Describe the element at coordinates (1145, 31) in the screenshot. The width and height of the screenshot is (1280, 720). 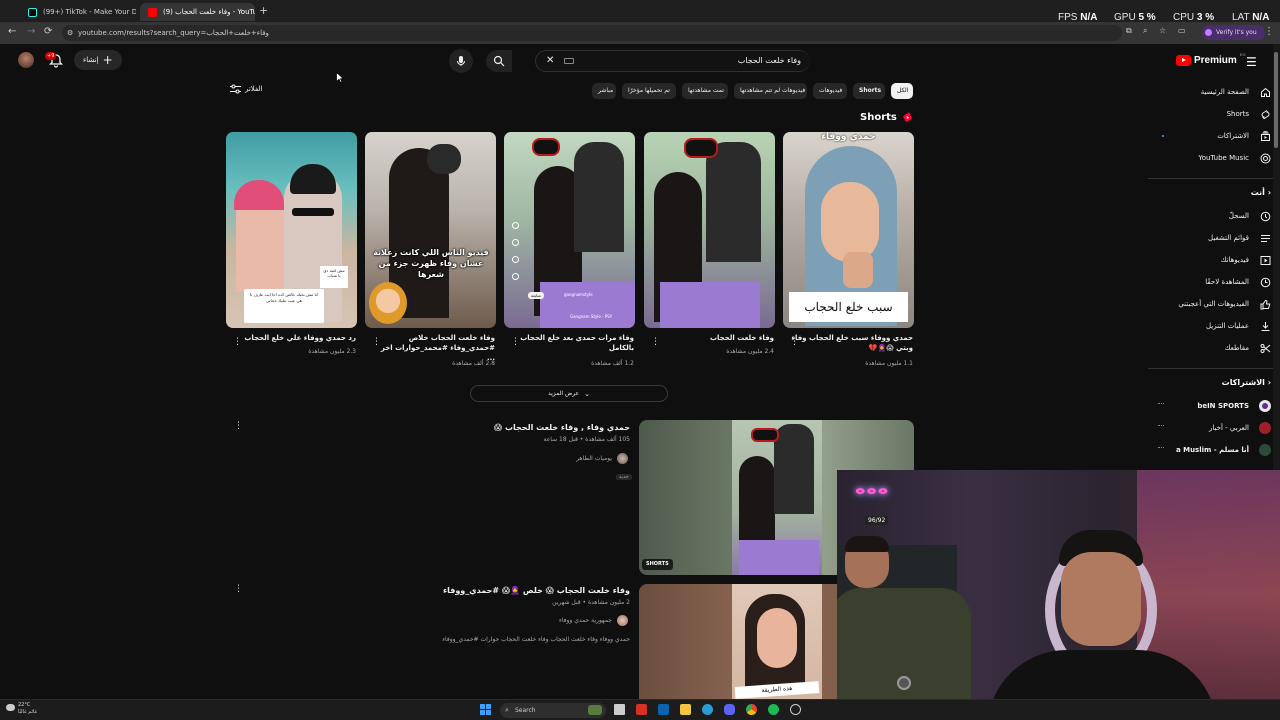
I see `zoom-icon: ⌕` at that location.